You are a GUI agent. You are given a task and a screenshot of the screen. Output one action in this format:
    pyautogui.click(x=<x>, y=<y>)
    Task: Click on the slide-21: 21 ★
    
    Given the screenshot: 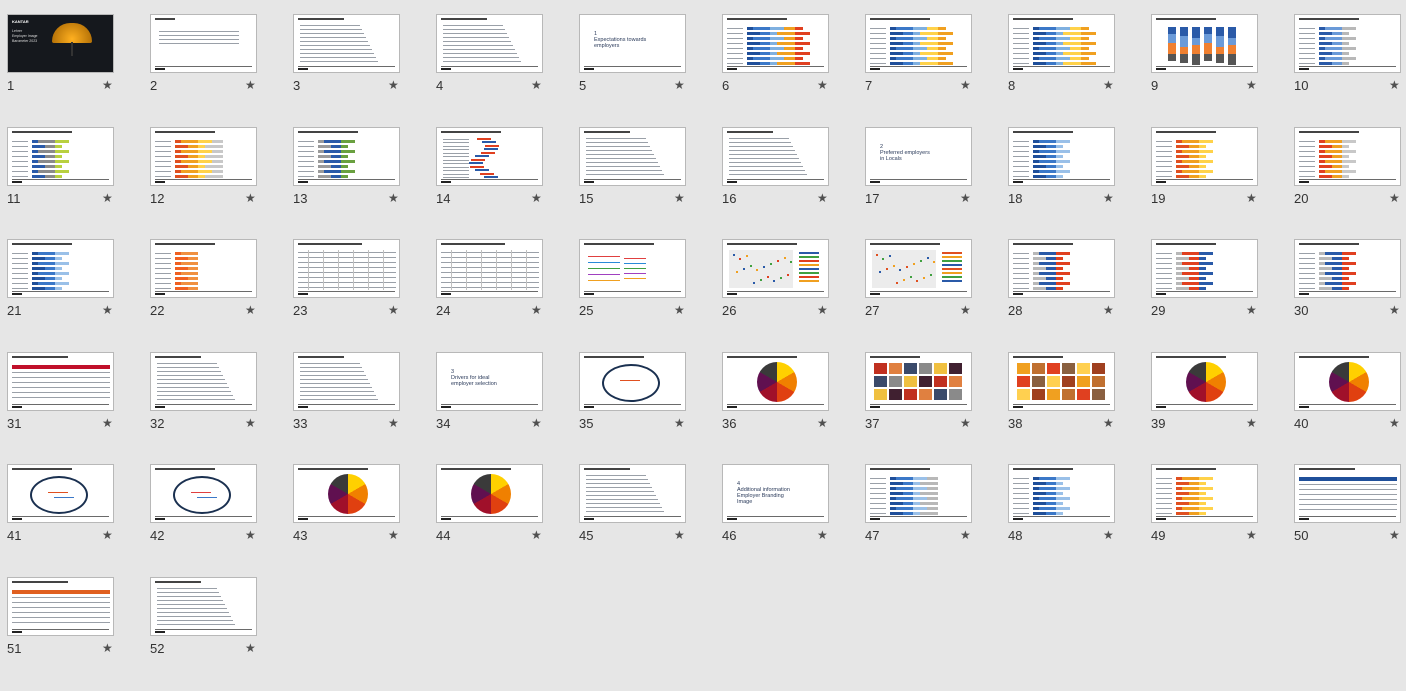 What is the action you would take?
    pyautogui.click(x=63, y=287)
    